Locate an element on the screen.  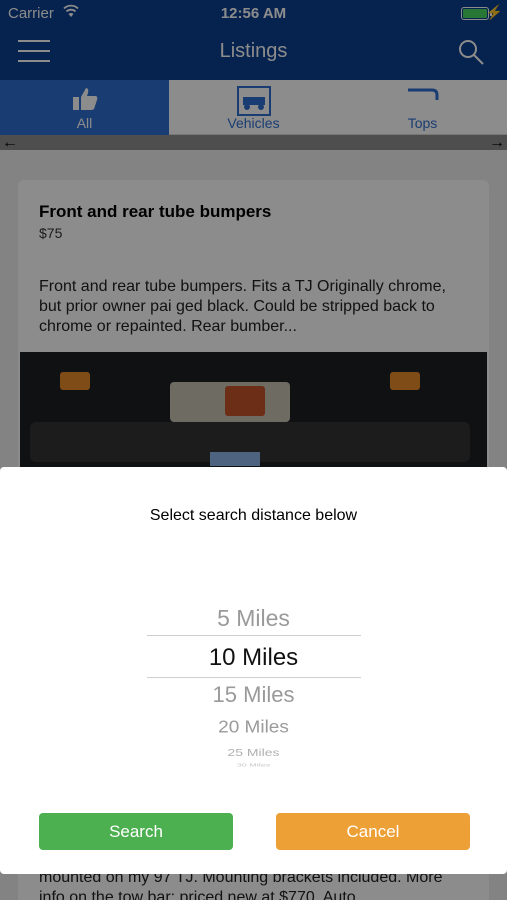
picker-option: 30 Miles is located at coordinates (253, 765).